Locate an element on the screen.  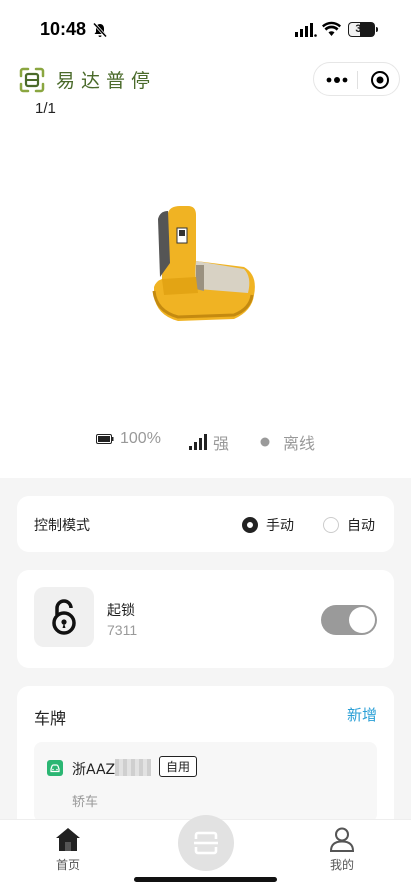
mode-manual-radio: 手动 is located at coordinates (268, 525).